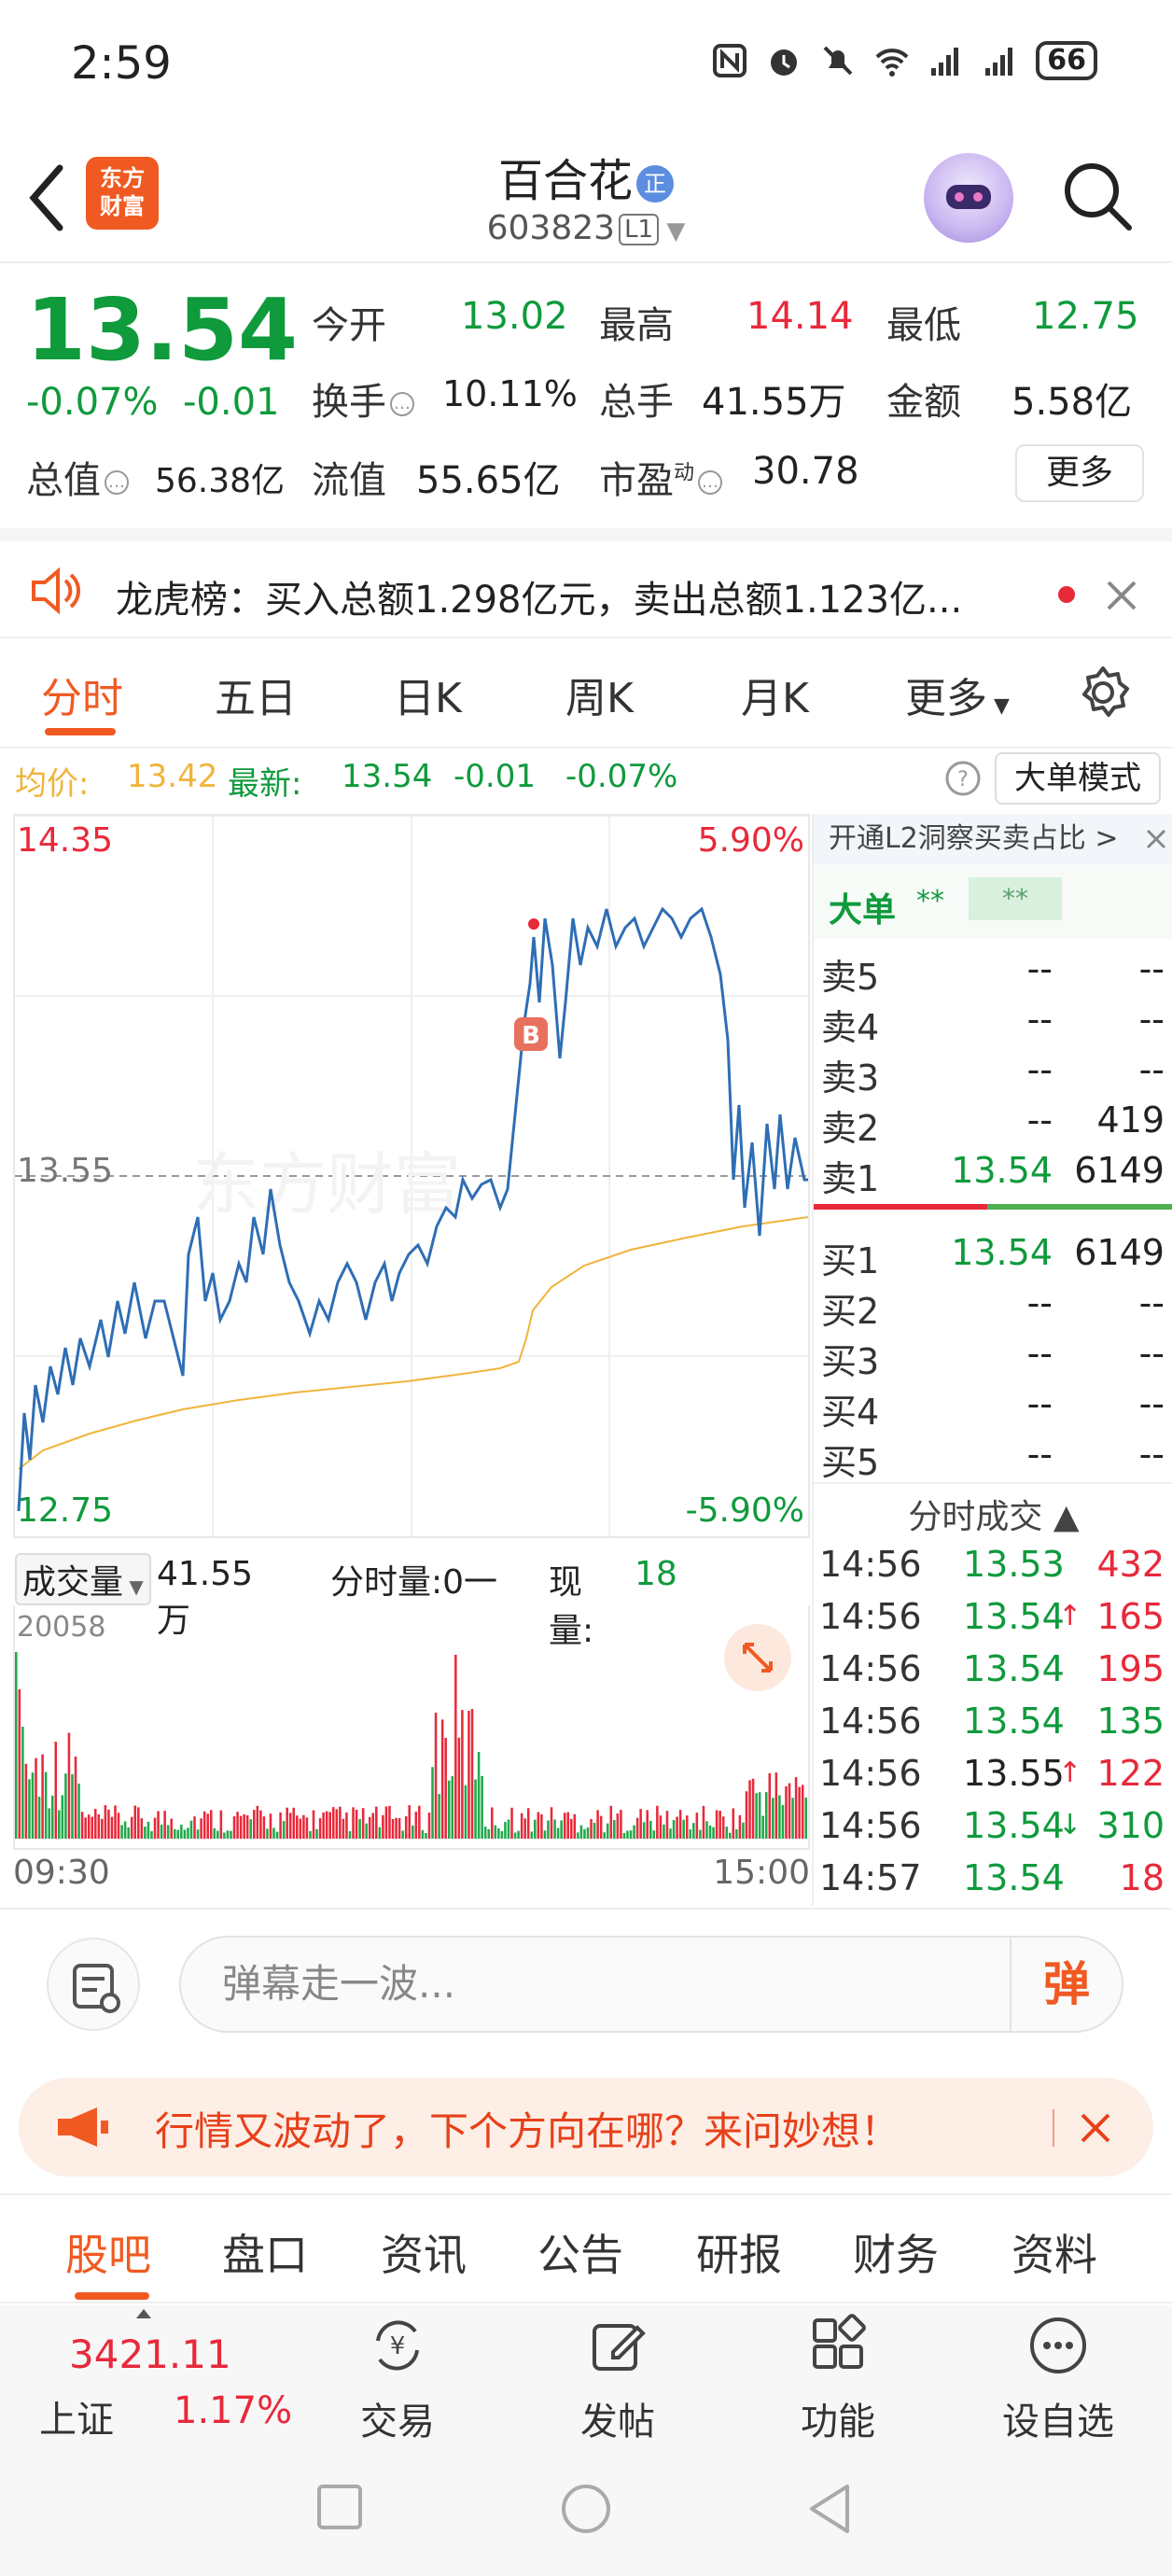  What do you see at coordinates (838, 2379) in the screenshot?
I see `function-button: 功能` at bounding box center [838, 2379].